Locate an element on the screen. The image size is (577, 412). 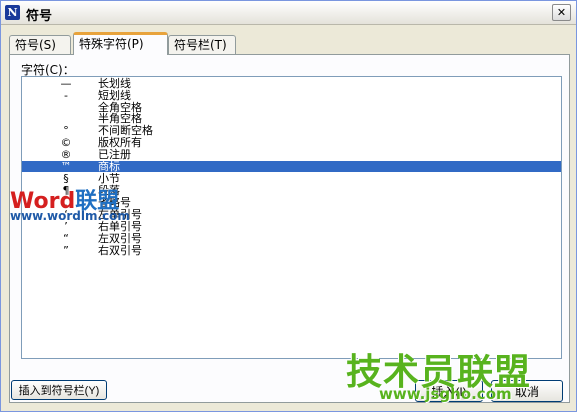
watermark-word-site: www.wordlm.com is located at coordinates (70, 216).